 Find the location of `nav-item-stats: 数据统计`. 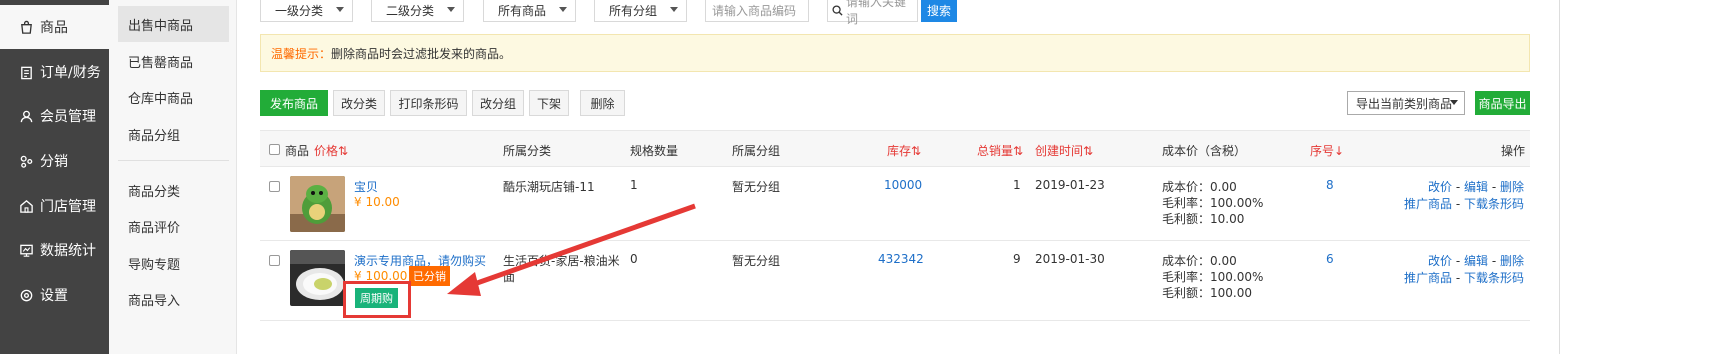

nav-item-stats: 数据统计 is located at coordinates (54, 250).